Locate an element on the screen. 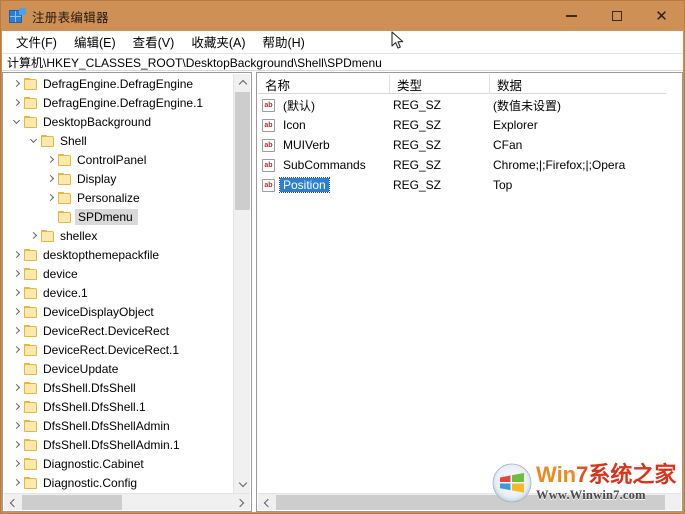  window-title: 注册表编辑器 is located at coordinates (70, 17).